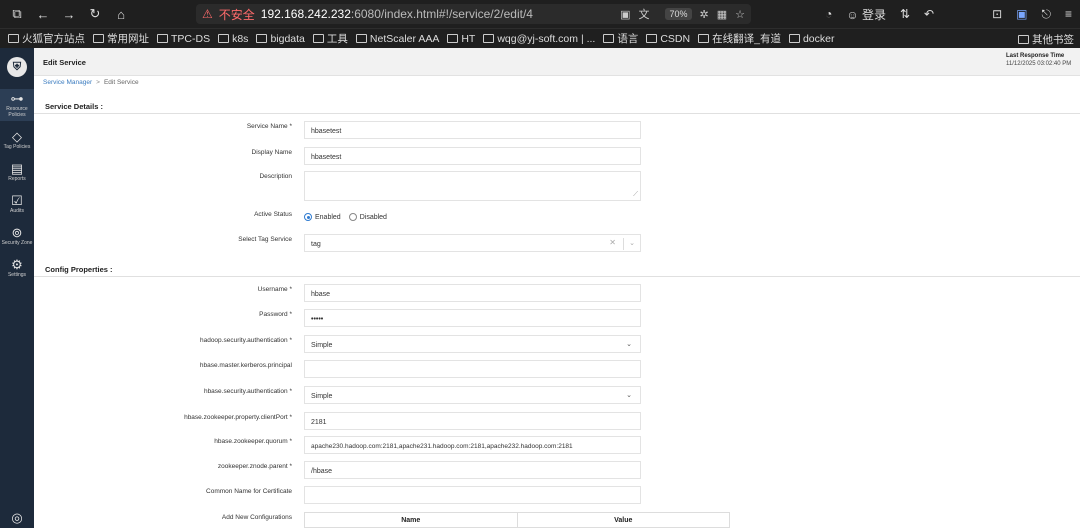 The height and width of the screenshot is (528, 1080). I want to click on resize-grip-icon: ⟋, so click(635, 195).